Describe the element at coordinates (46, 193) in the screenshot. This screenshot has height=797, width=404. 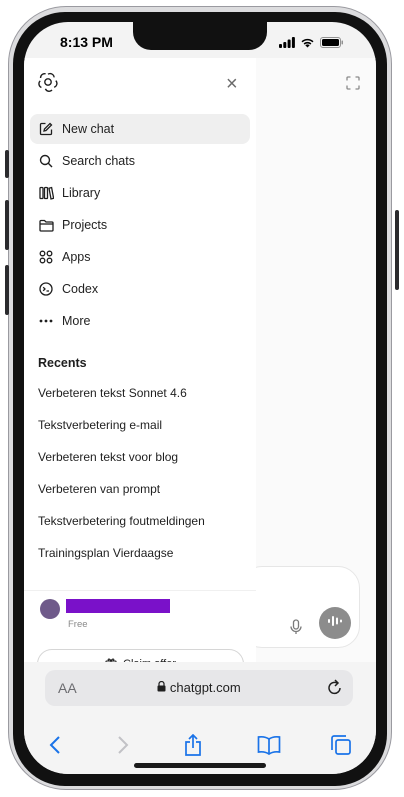
I see `library-icon` at that location.